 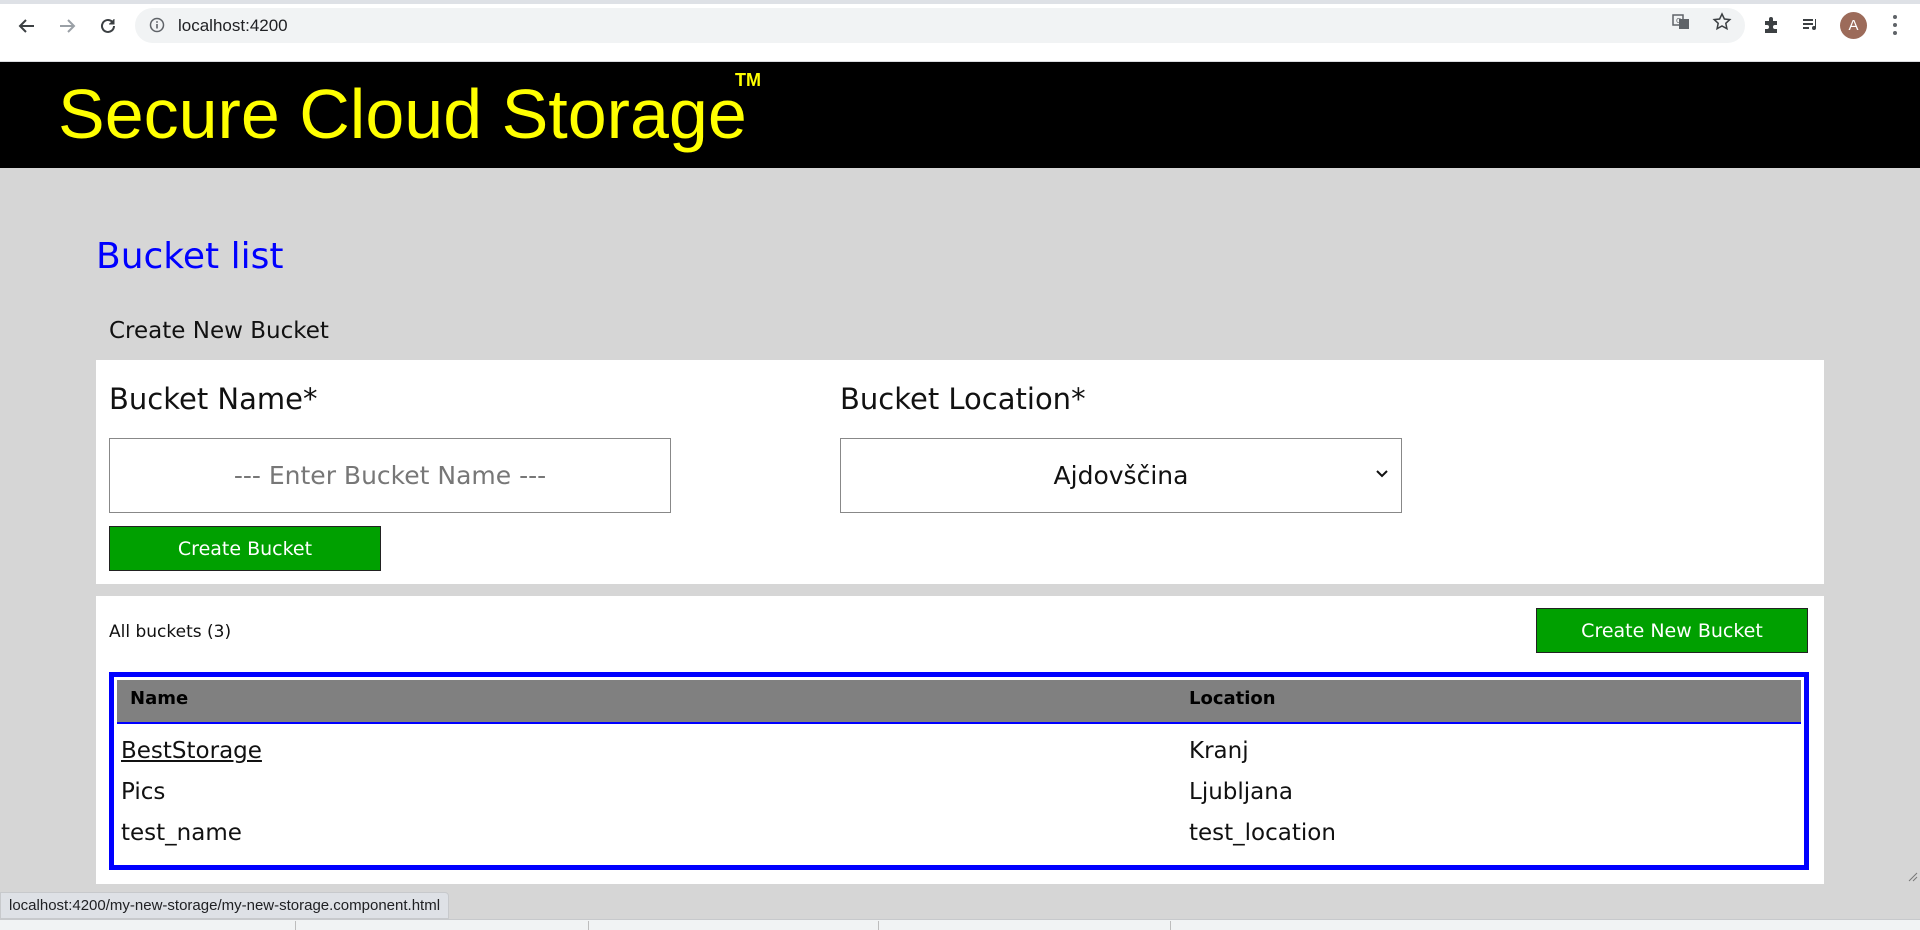 What do you see at coordinates (960, 115) in the screenshot?
I see `app-header: Secure Cloud Storage TM` at bounding box center [960, 115].